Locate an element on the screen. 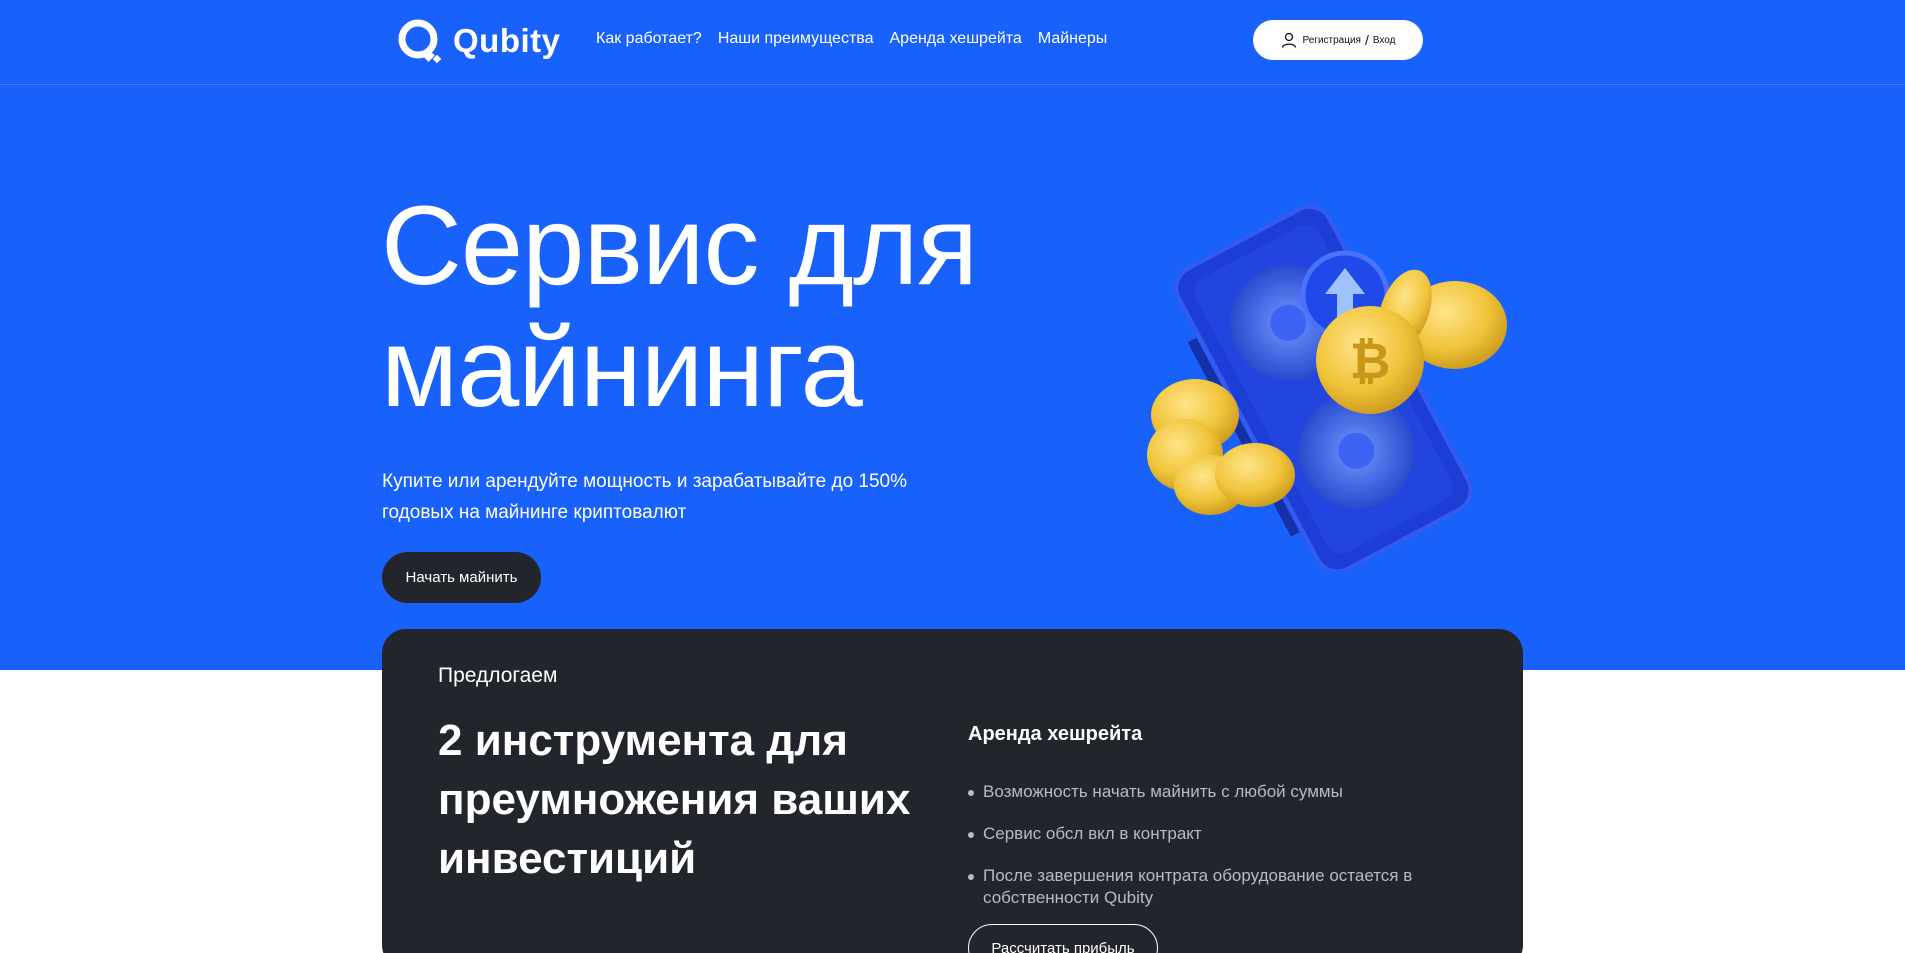  list-item: Возможность начать майнить с любой суммы is located at coordinates (1228, 792).